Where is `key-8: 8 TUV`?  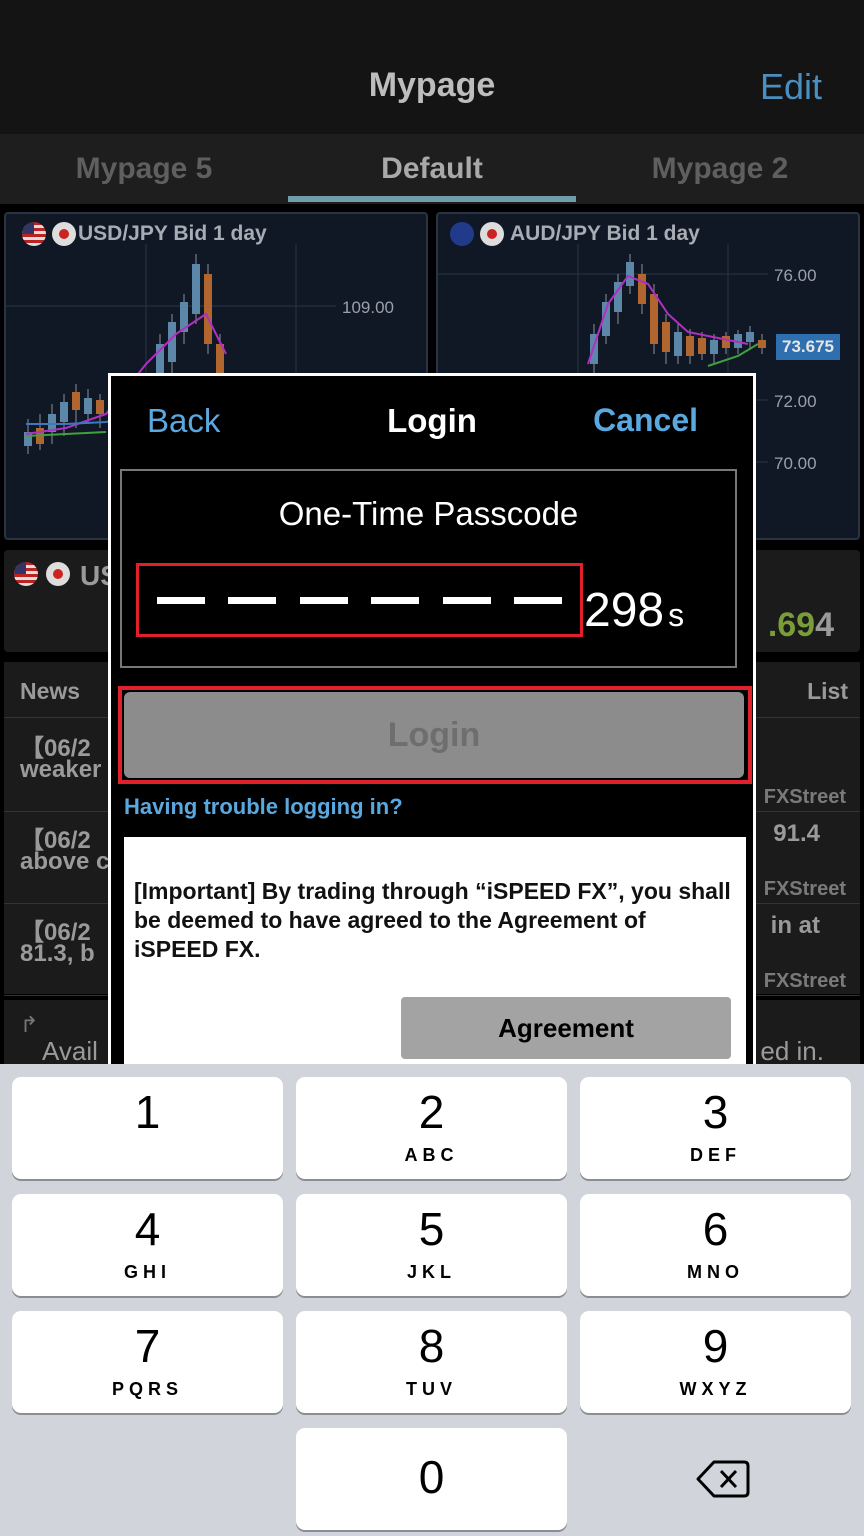 key-8: 8 TUV is located at coordinates (431, 1362).